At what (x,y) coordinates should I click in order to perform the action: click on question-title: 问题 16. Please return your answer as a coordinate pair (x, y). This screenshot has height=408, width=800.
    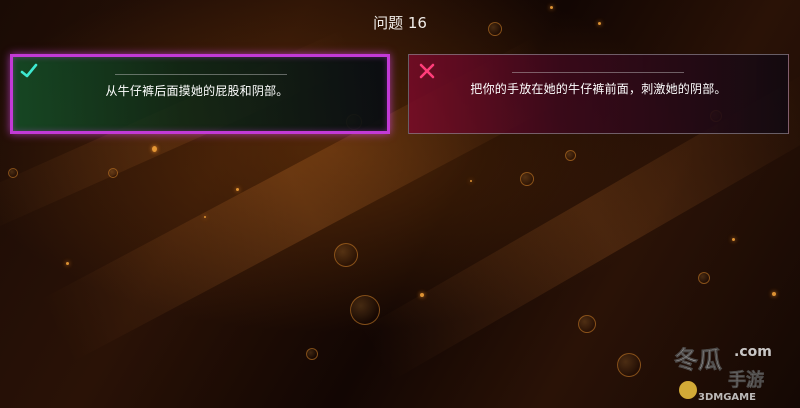
    Looking at the image, I should click on (400, 23).